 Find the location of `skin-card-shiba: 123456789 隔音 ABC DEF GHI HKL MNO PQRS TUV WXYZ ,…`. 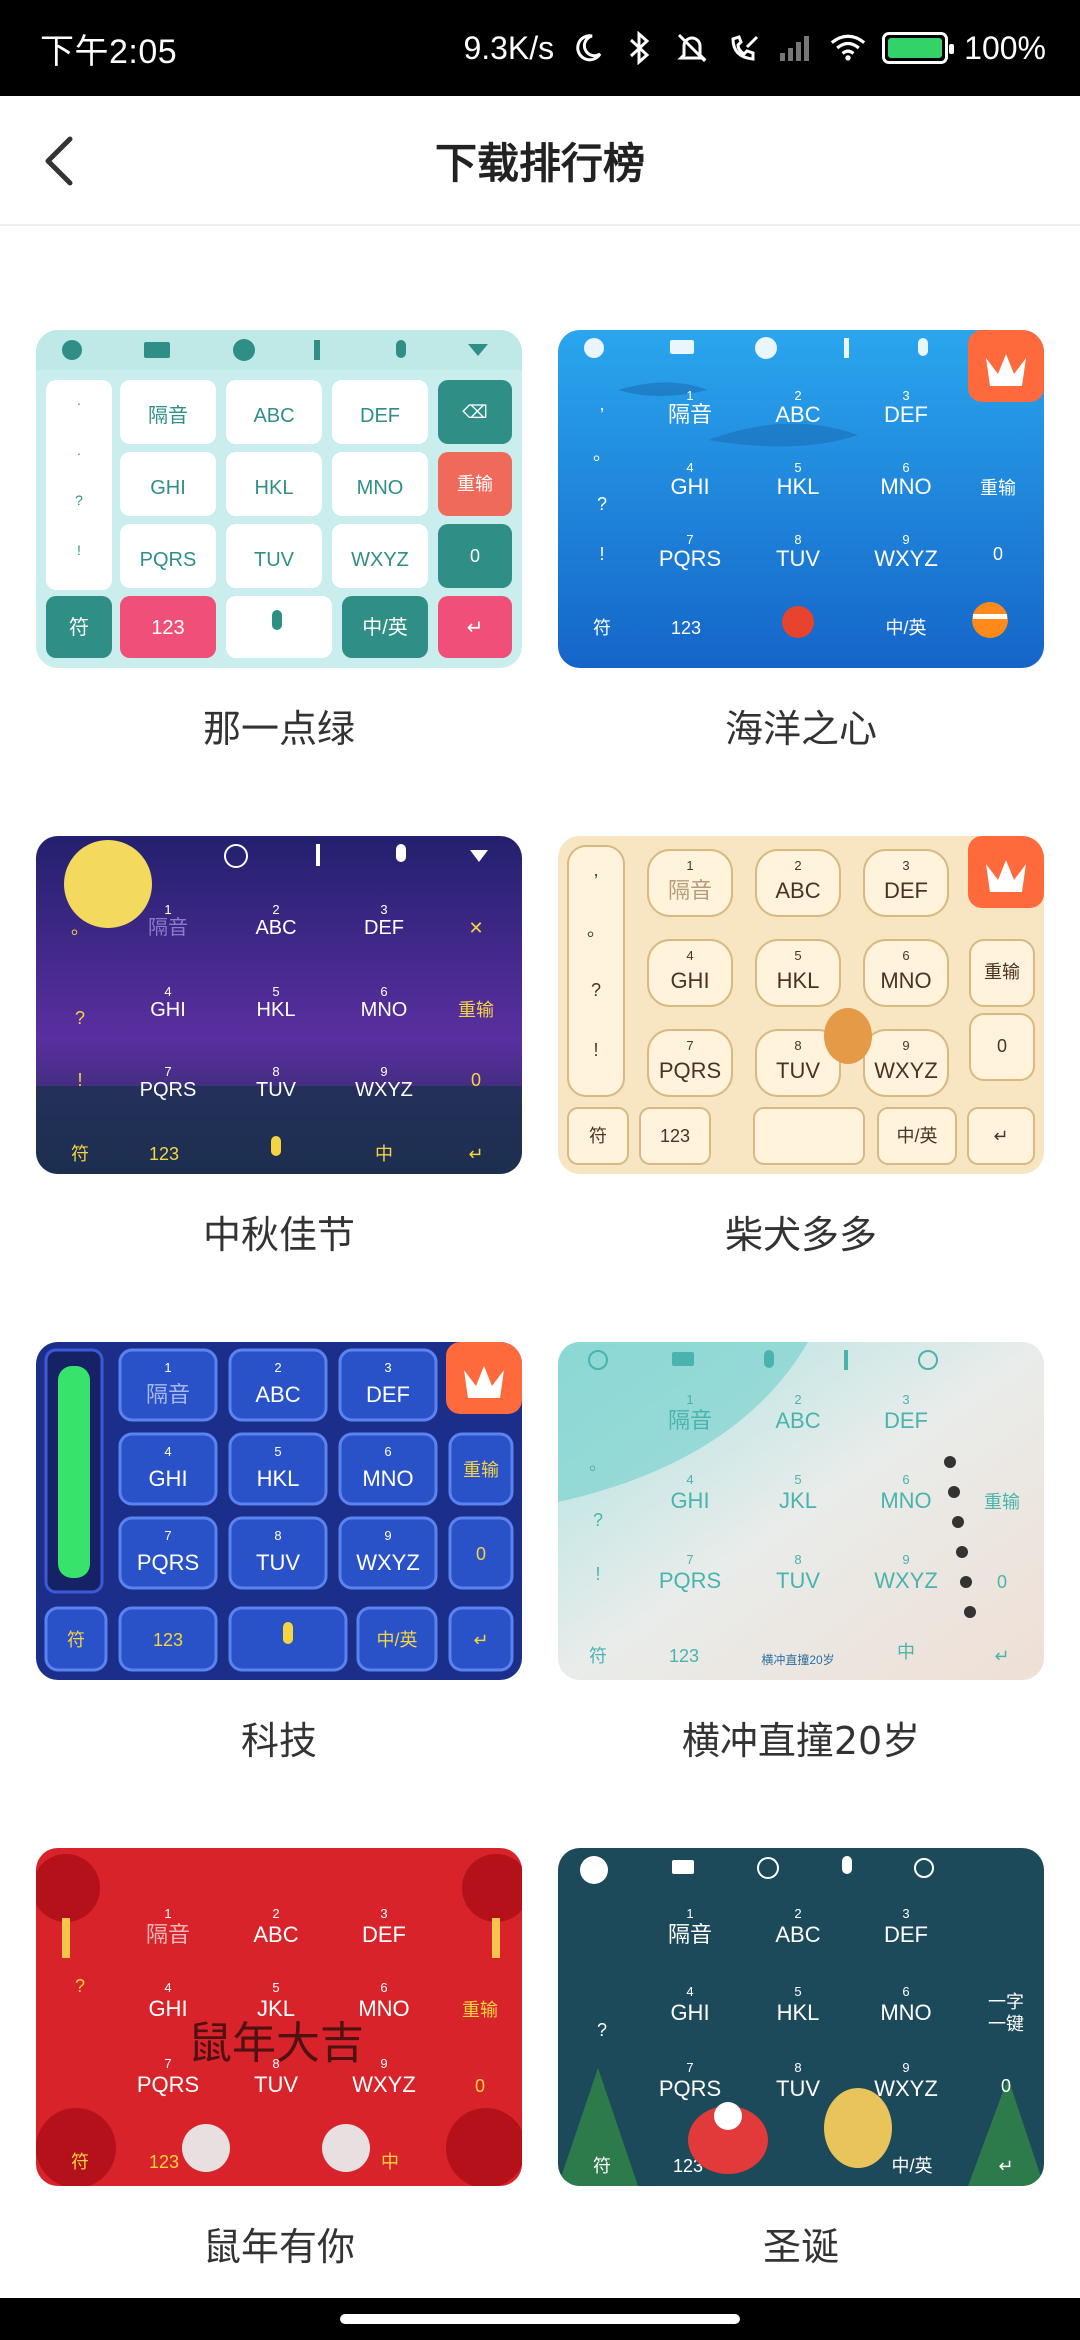

skin-card-shiba: 123456789 隔音 ABC DEF GHI HKL MNO PQRS TUV WXYZ ,… is located at coordinates (801, 1047).